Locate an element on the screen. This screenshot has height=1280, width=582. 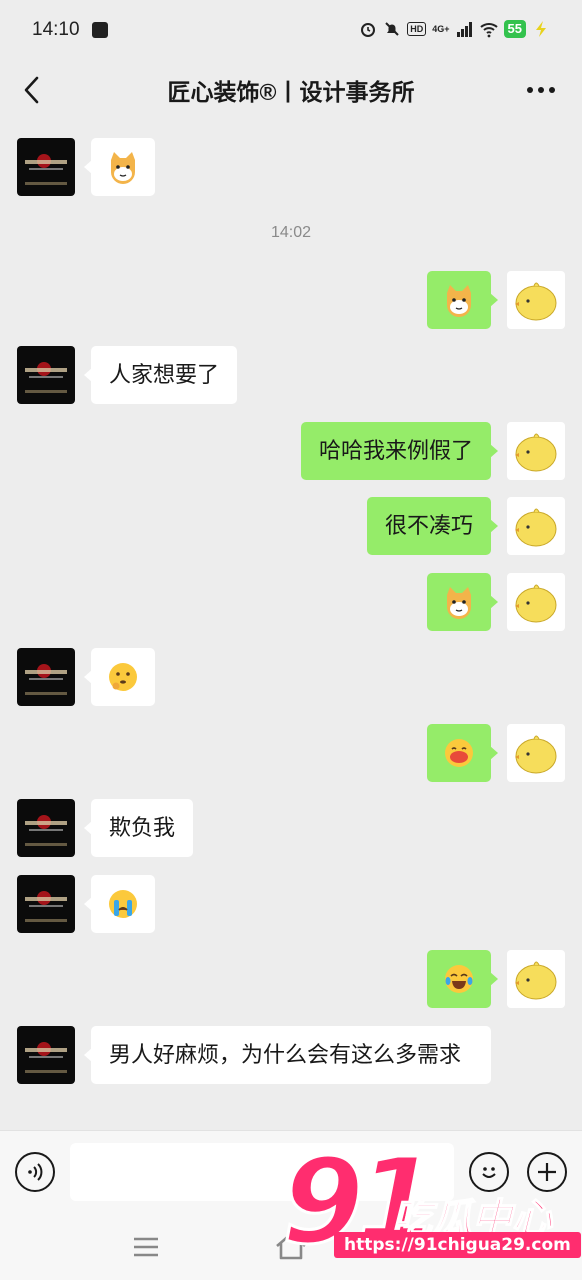
watermark-logo: 91 吃瓜中心 https://91chigua29.com is located at coordinates (431, 1210).